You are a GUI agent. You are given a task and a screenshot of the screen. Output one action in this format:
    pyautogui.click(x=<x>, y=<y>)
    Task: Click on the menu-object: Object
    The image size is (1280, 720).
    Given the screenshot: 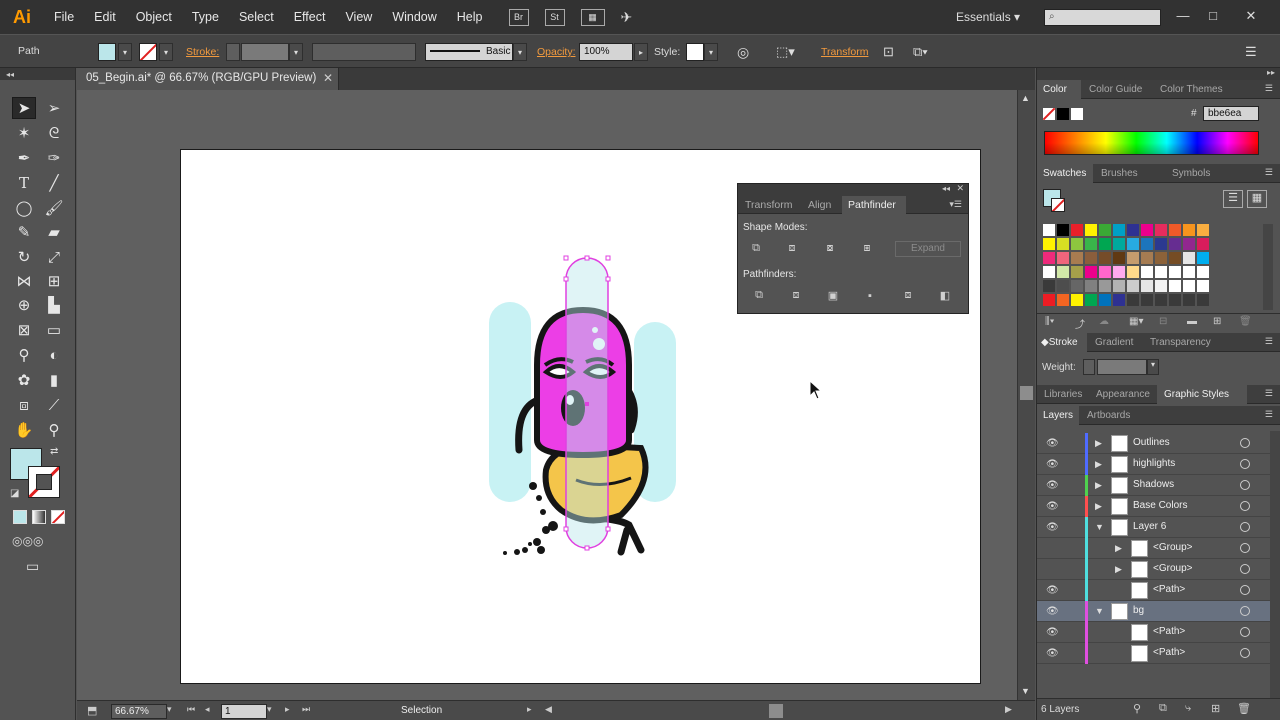 What is the action you would take?
    pyautogui.click(x=154, y=17)
    